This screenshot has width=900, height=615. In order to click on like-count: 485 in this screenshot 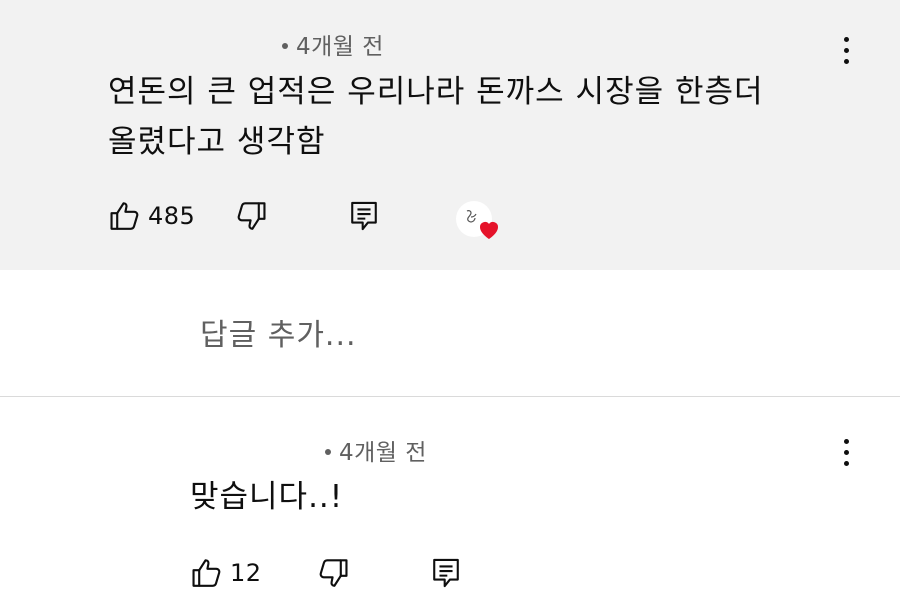, I will do `click(172, 216)`.